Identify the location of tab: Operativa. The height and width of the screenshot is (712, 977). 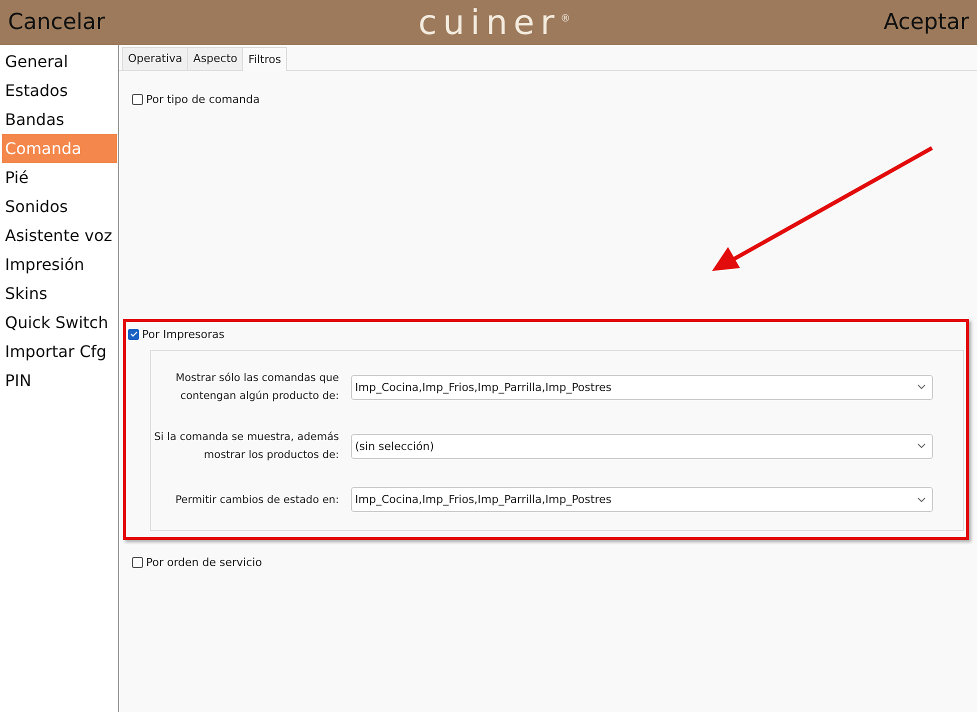
(155, 58).